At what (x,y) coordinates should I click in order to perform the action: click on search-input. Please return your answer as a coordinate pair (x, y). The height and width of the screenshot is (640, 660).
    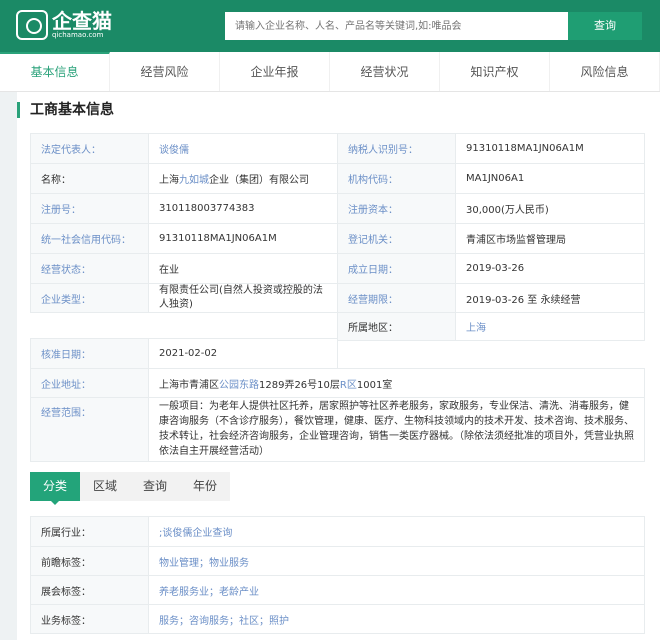
    Looking at the image, I should click on (396, 26).